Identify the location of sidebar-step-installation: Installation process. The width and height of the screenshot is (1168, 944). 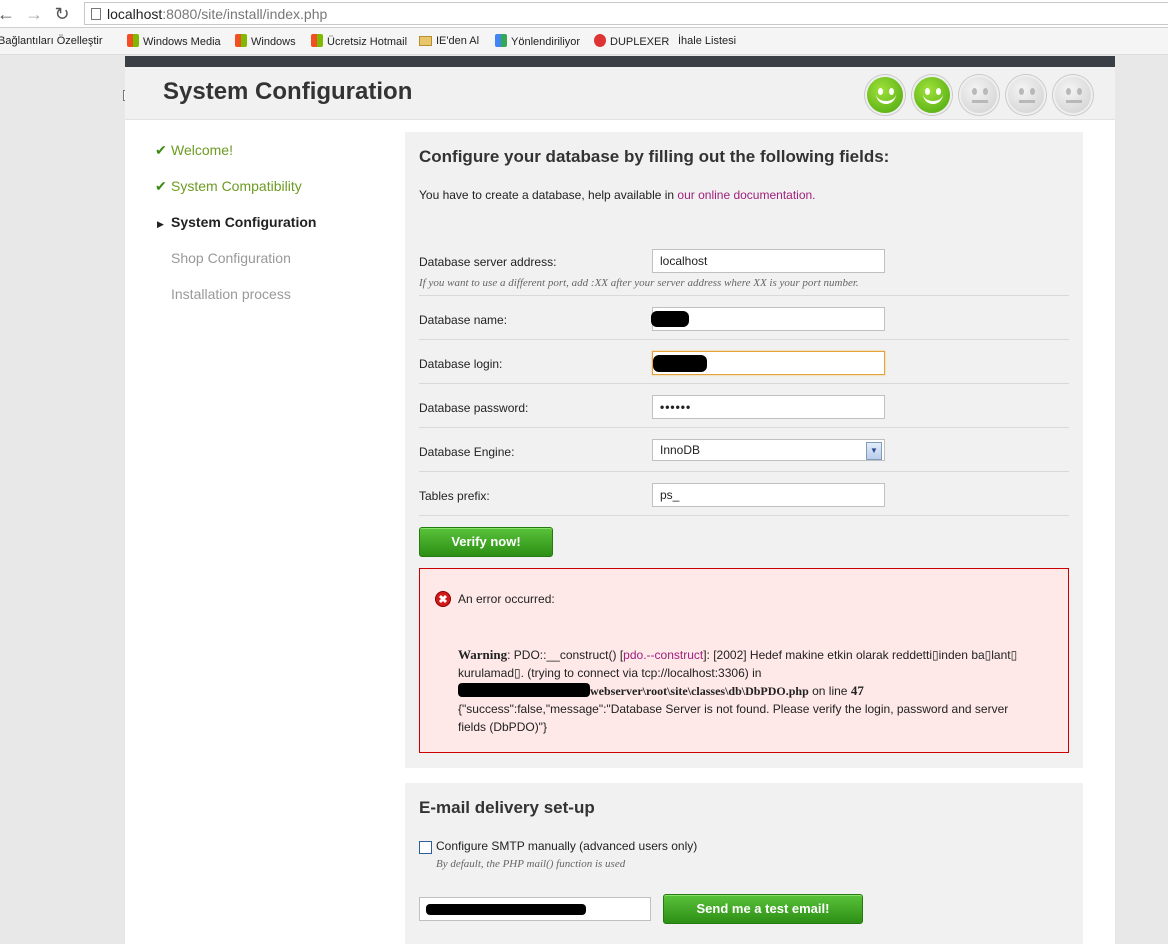
(231, 294).